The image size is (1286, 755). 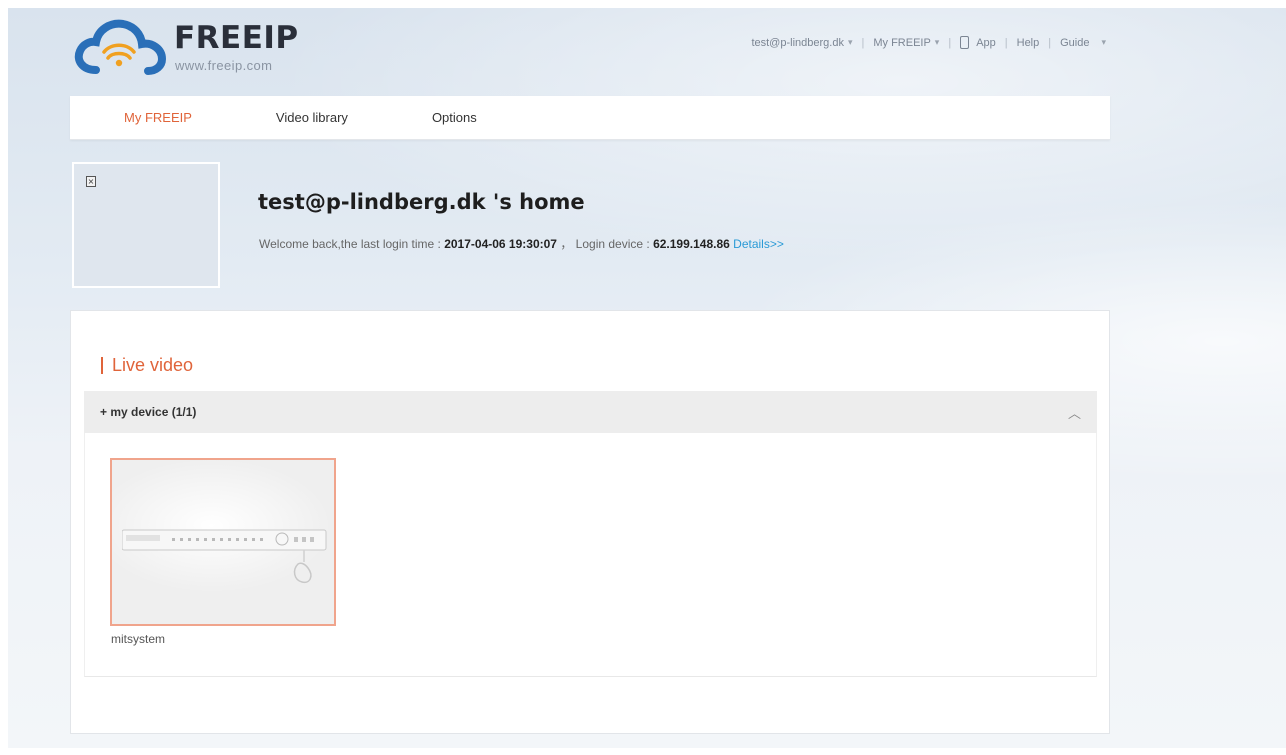 I want to click on chevron-up-icon: ︿, so click(x=1074, y=412).